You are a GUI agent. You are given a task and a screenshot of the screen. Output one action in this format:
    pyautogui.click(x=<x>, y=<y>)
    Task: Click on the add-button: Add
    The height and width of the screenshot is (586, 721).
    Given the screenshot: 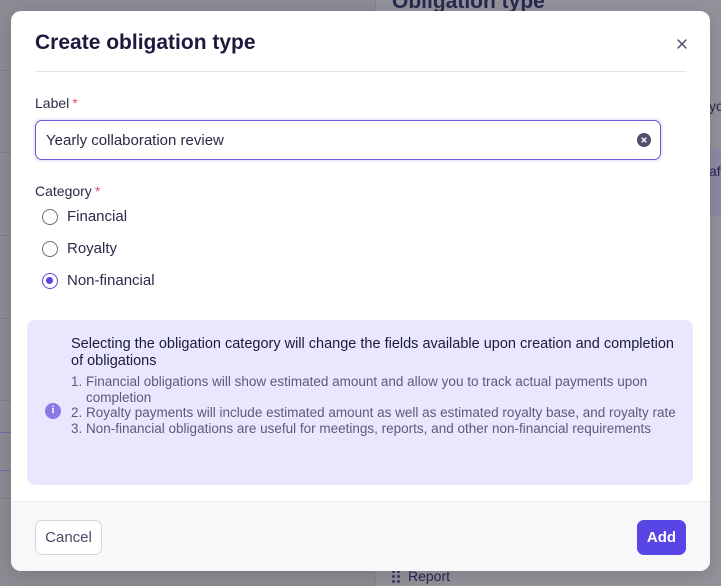 What is the action you would take?
    pyautogui.click(x=661, y=537)
    